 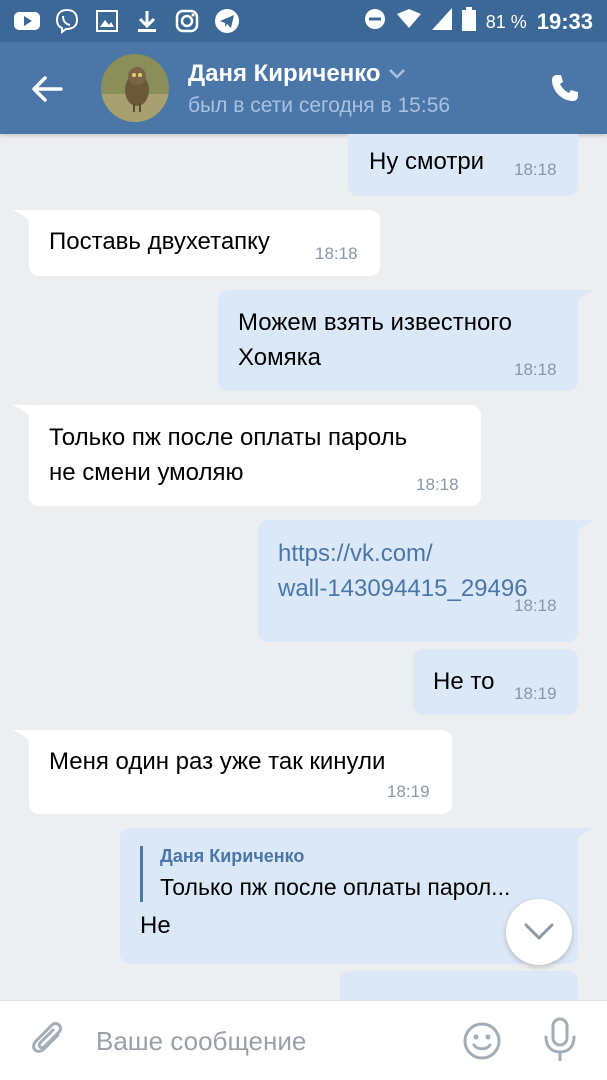 I want to click on paperclip-icon, so click(x=47, y=1037).